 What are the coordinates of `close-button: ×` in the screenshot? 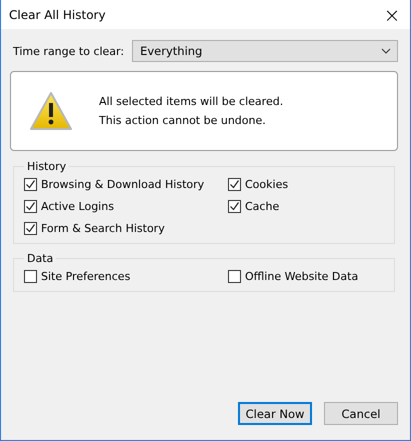 It's located at (392, 14).